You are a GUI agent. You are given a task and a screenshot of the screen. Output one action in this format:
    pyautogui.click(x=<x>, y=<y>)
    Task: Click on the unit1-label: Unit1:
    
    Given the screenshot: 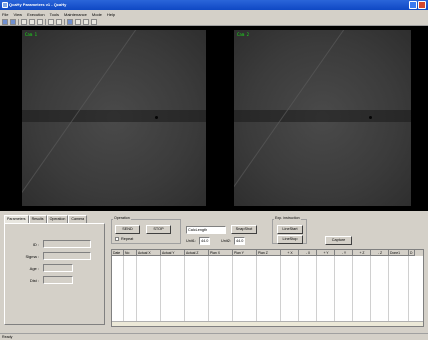 What is the action you would take?
    pyautogui.click(x=191, y=241)
    